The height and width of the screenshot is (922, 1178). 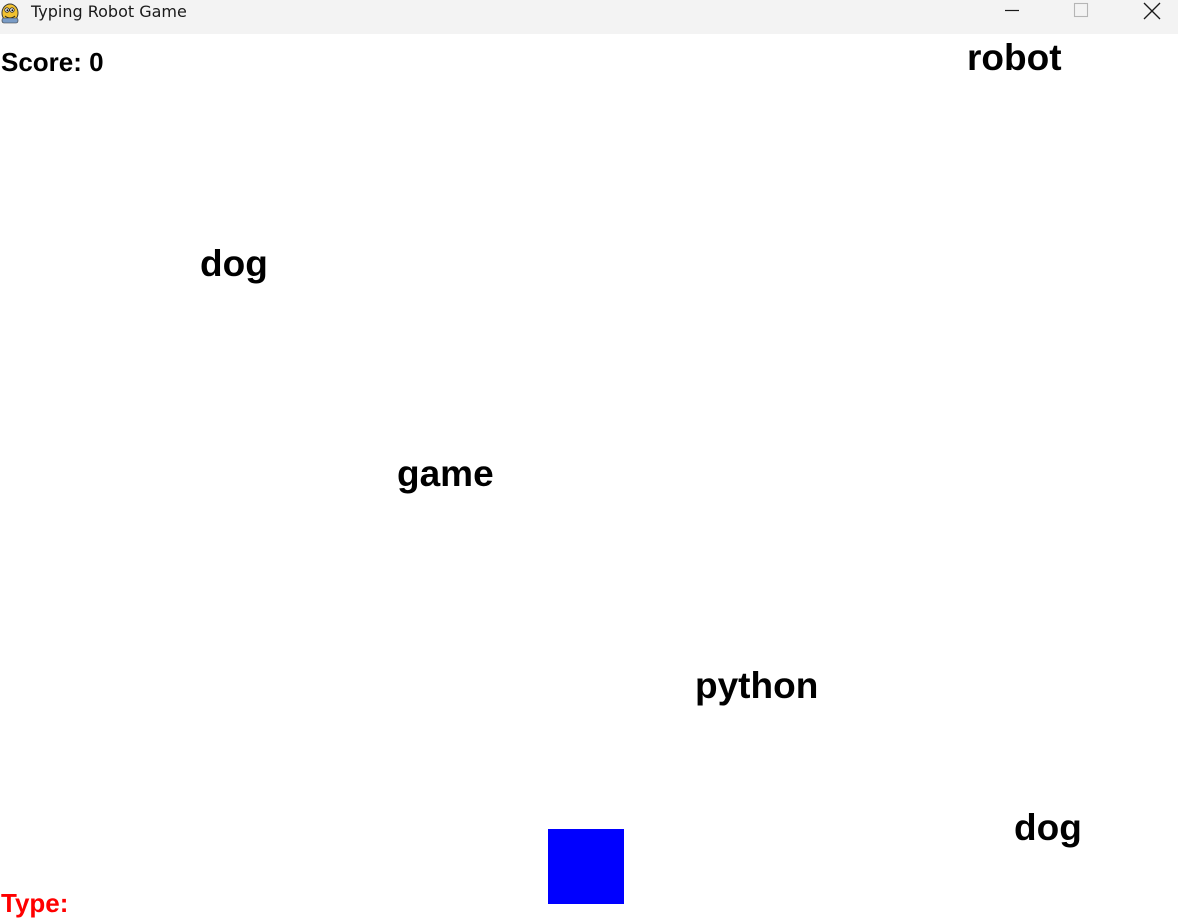 I want to click on window-title: Typing Robot Game, so click(x=109, y=11).